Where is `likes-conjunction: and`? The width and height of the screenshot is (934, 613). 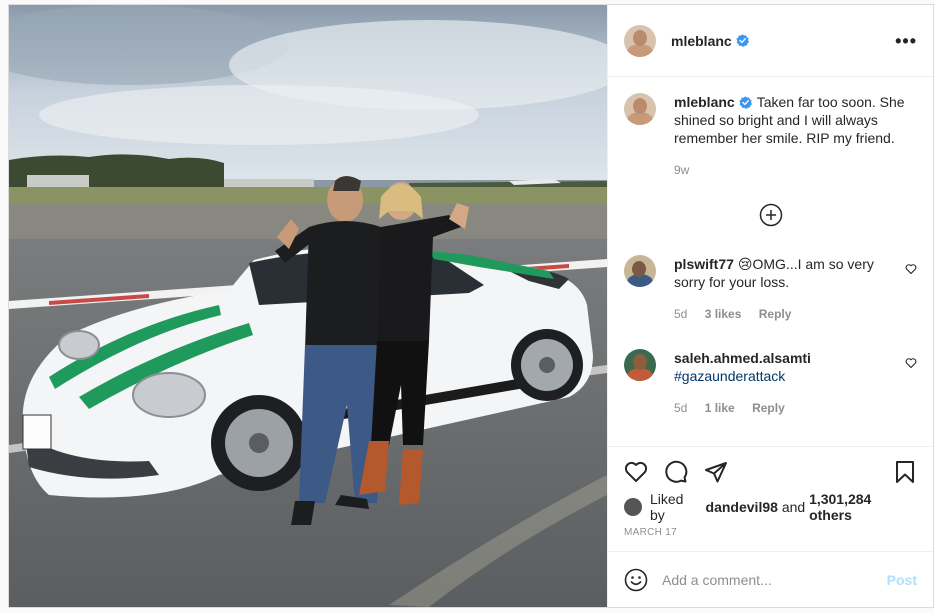
likes-conjunction: and is located at coordinates (793, 507).